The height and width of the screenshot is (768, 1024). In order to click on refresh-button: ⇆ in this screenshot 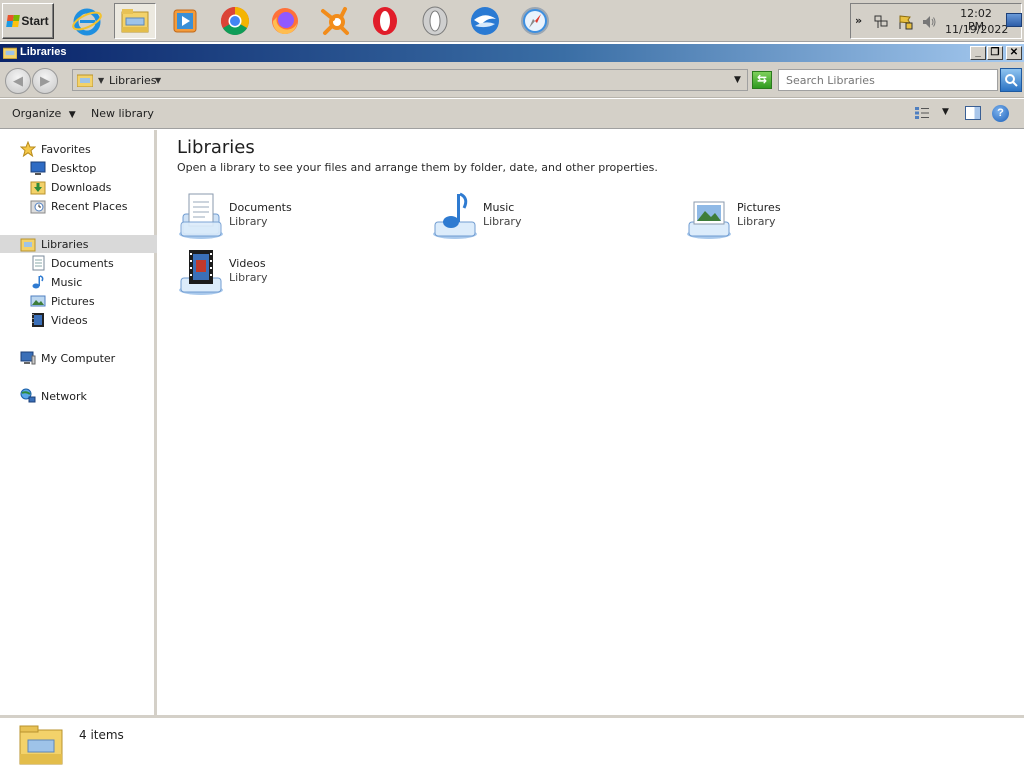, I will do `click(762, 80)`.